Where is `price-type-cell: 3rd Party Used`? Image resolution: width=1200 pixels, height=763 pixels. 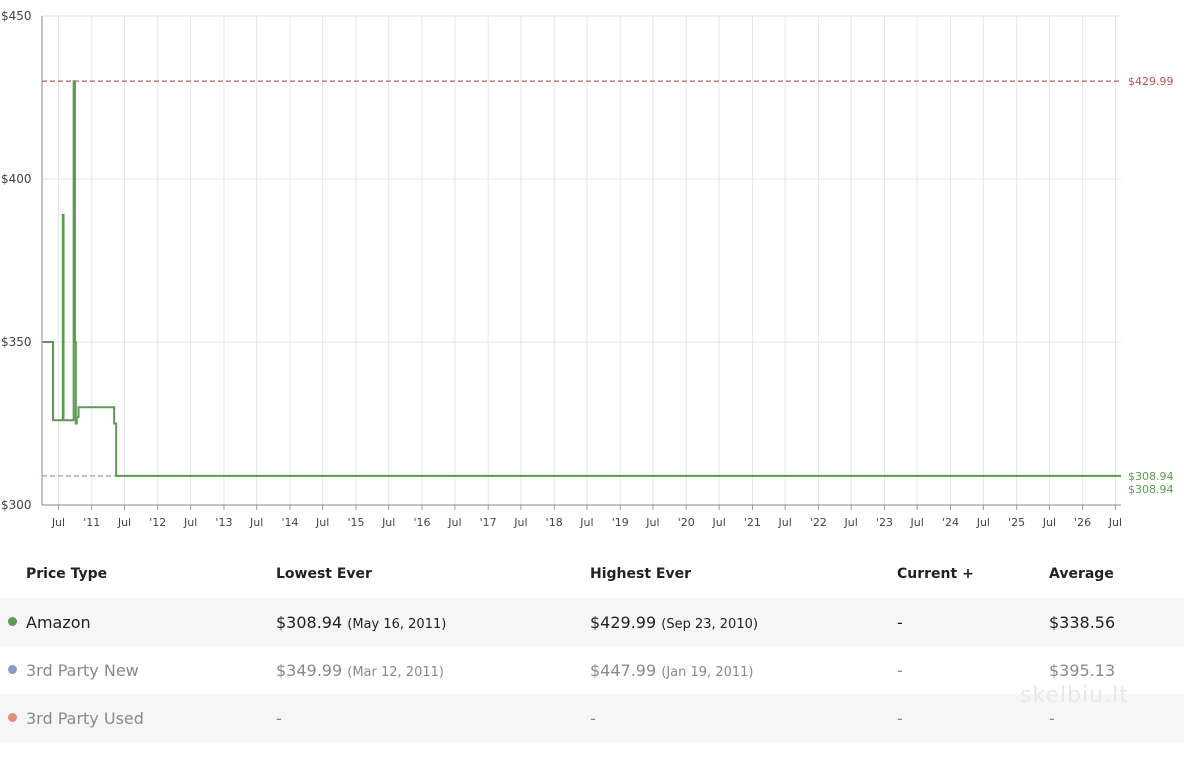
price-type-cell: 3rd Party Used is located at coordinates (138, 718).